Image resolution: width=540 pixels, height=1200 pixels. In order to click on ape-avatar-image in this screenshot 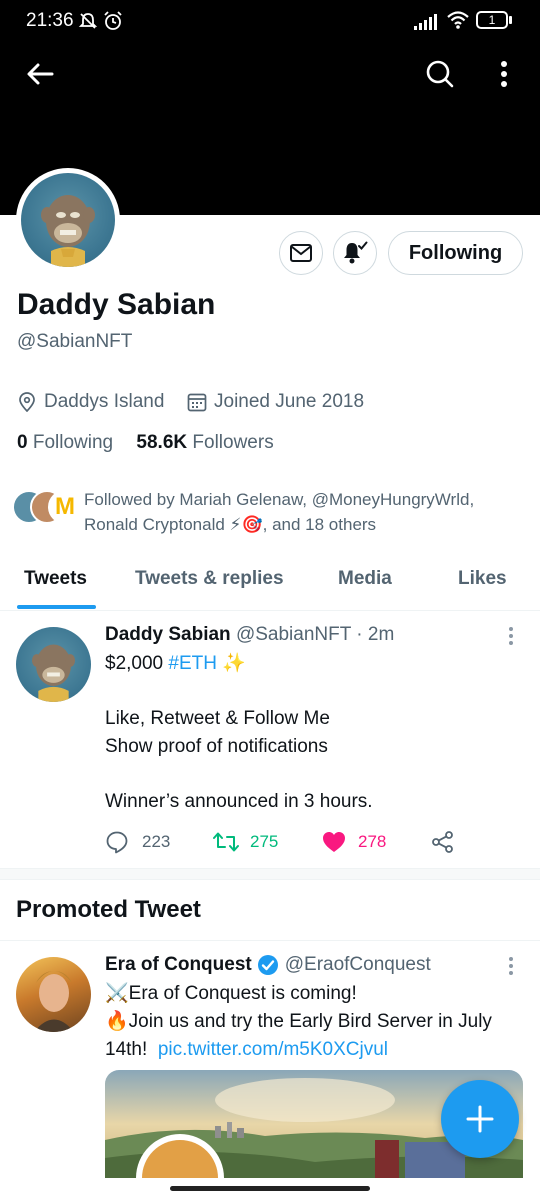, I will do `click(68, 220)`.